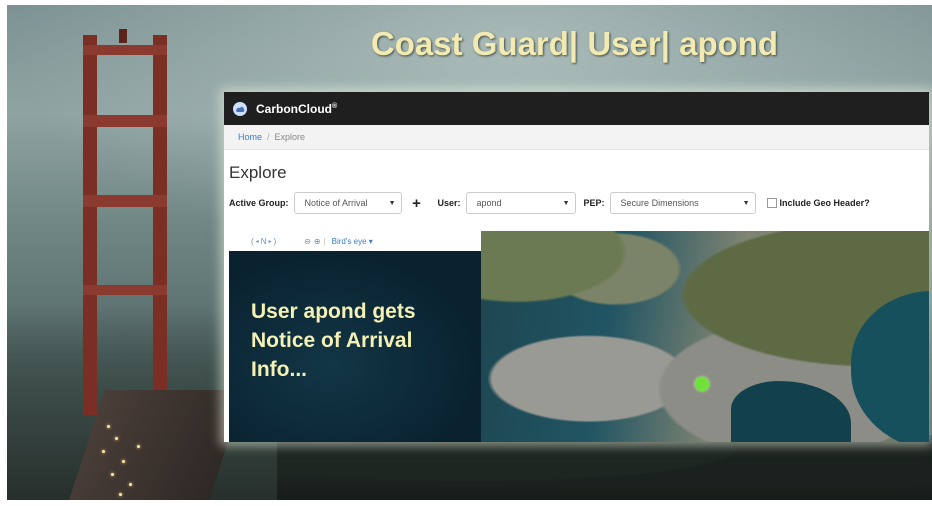  Describe the element at coordinates (576, 108) in the screenshot. I see `top-navbar: CarbonCloud®` at that location.